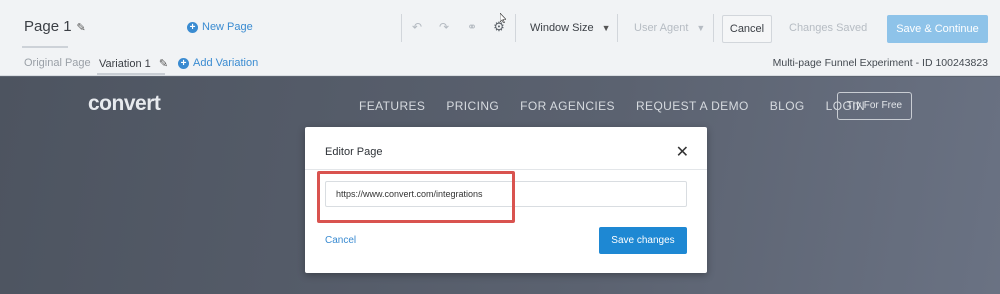 The height and width of the screenshot is (294, 1000). What do you see at coordinates (392, 106) in the screenshot?
I see `nav-item-features: FEATURES` at bounding box center [392, 106].